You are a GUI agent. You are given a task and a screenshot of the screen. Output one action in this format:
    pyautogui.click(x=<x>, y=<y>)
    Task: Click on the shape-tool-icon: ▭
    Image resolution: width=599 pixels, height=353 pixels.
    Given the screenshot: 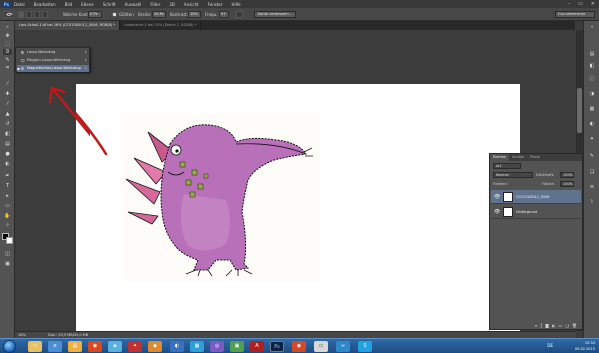 What is the action you would take?
    pyautogui.click(x=7, y=206)
    